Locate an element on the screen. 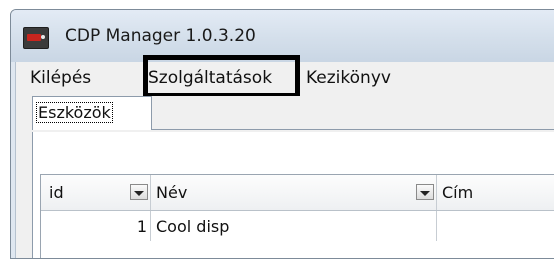 Image resolution: width=554 pixels, height=259 pixels. cell-id-value: 1 is located at coordinates (141, 226).